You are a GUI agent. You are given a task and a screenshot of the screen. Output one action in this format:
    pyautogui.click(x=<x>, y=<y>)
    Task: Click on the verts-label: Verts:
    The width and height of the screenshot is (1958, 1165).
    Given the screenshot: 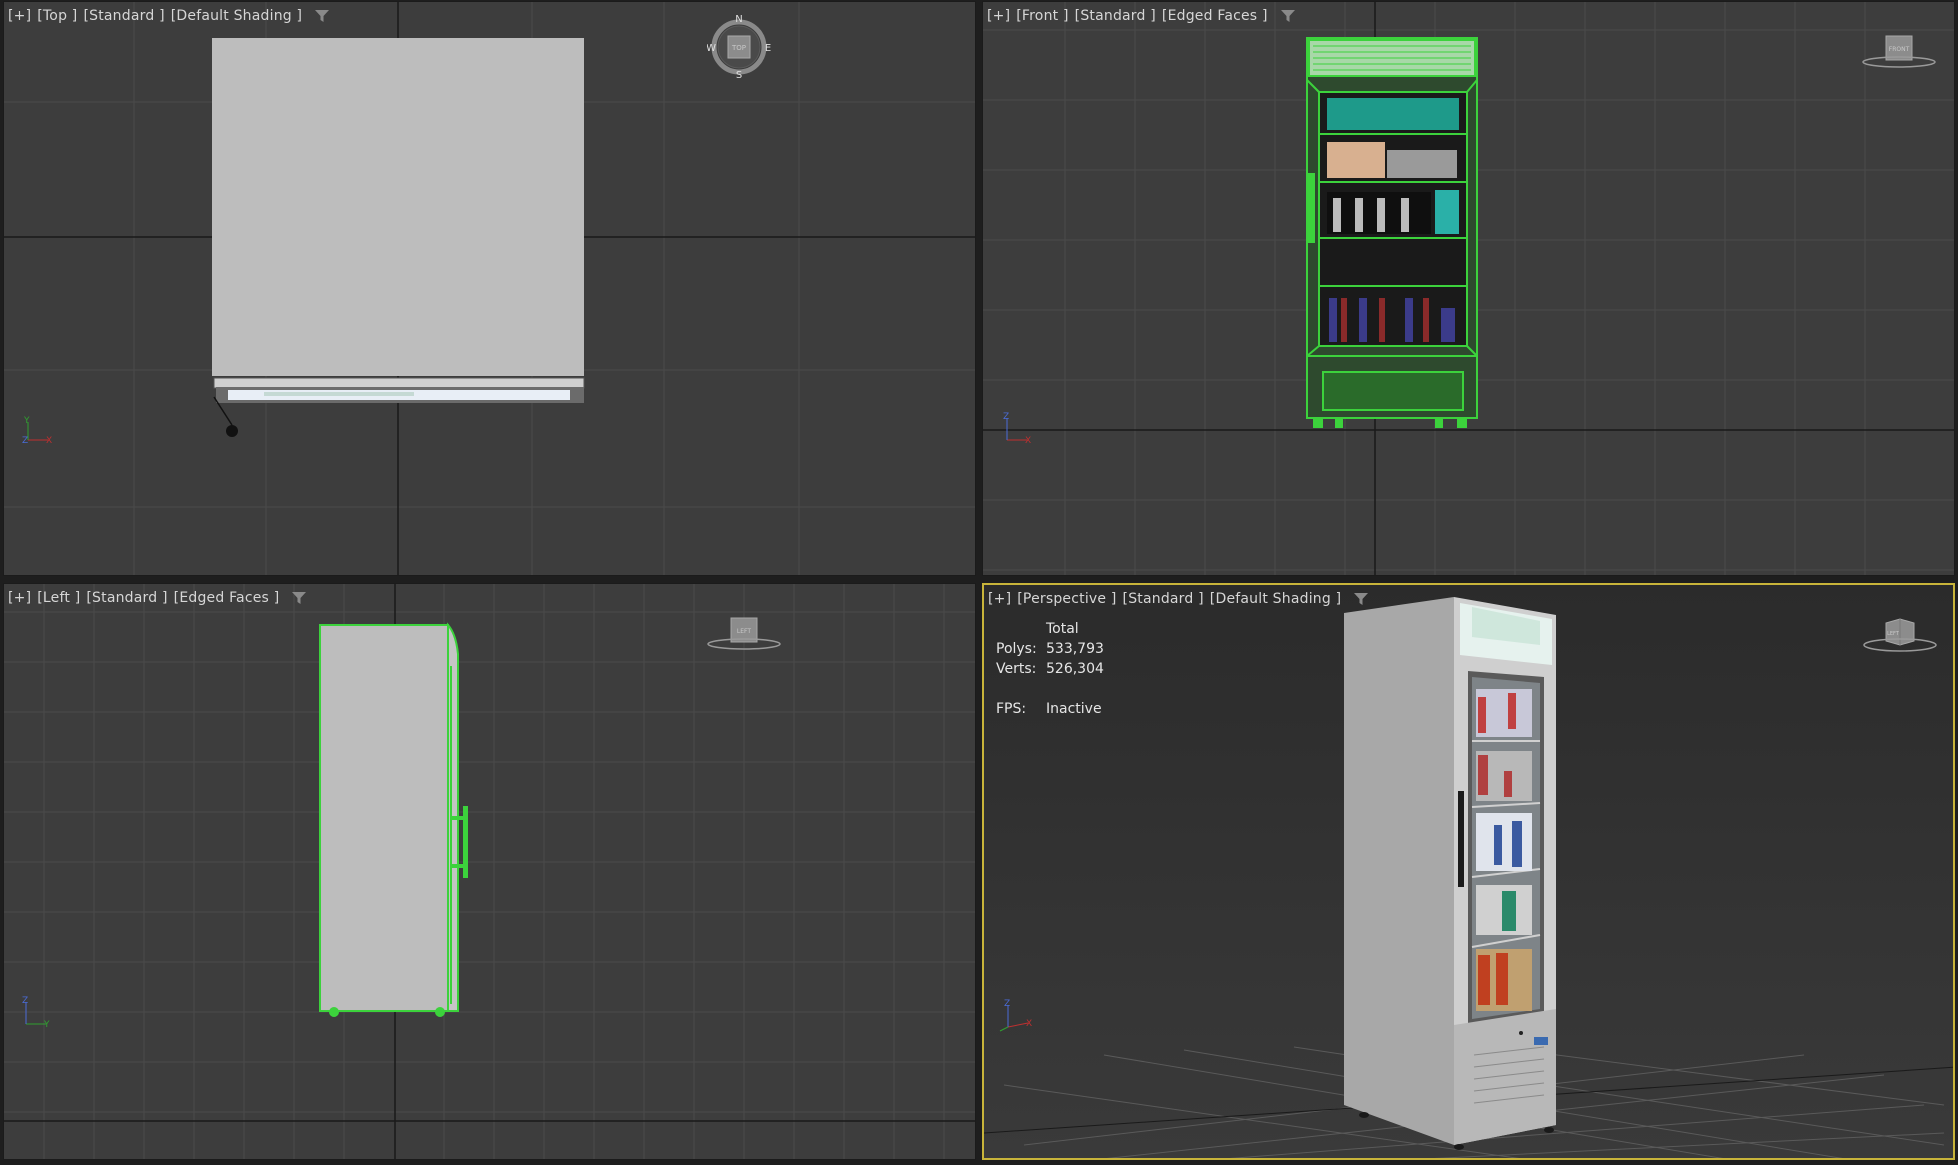 What is the action you would take?
    pyautogui.click(x=1016, y=669)
    